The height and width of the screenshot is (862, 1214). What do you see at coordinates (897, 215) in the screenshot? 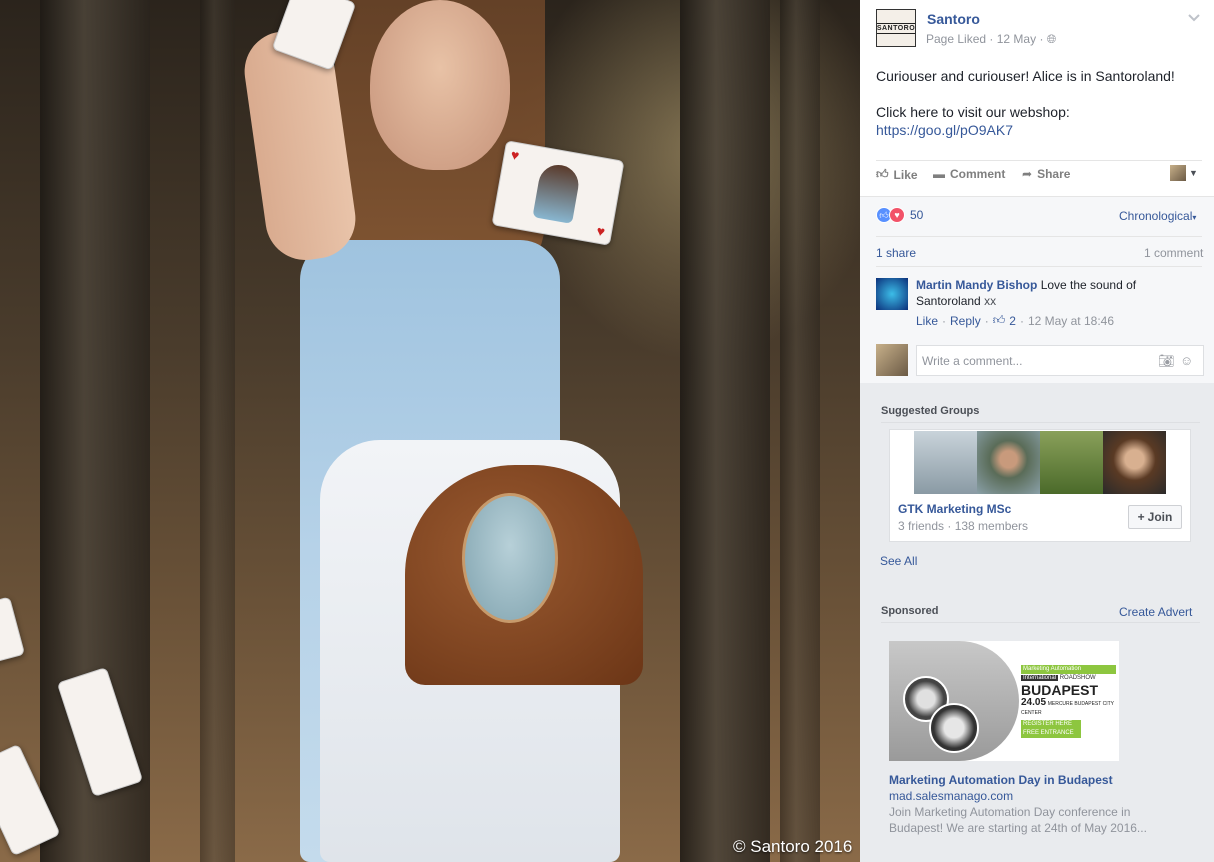
I see `love-reaction-icon: ♥` at bounding box center [897, 215].